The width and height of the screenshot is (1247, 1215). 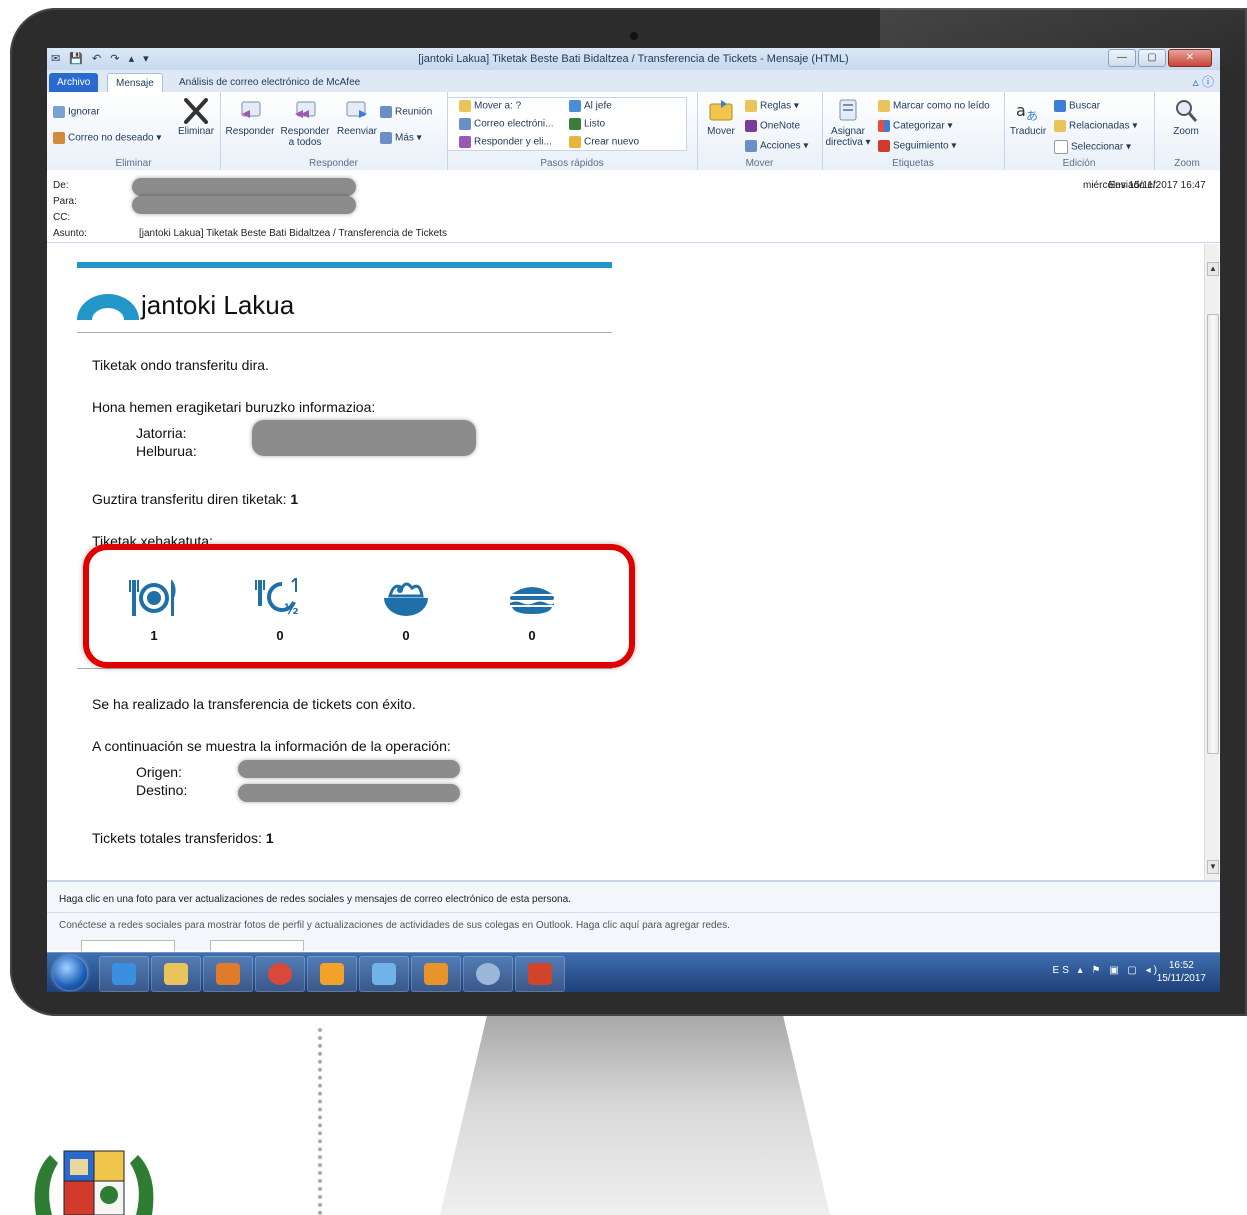 I want to click on group-mover: Mover Reglas ▾ OneNote Acciones ▾ Mover, so click(x=760, y=131).